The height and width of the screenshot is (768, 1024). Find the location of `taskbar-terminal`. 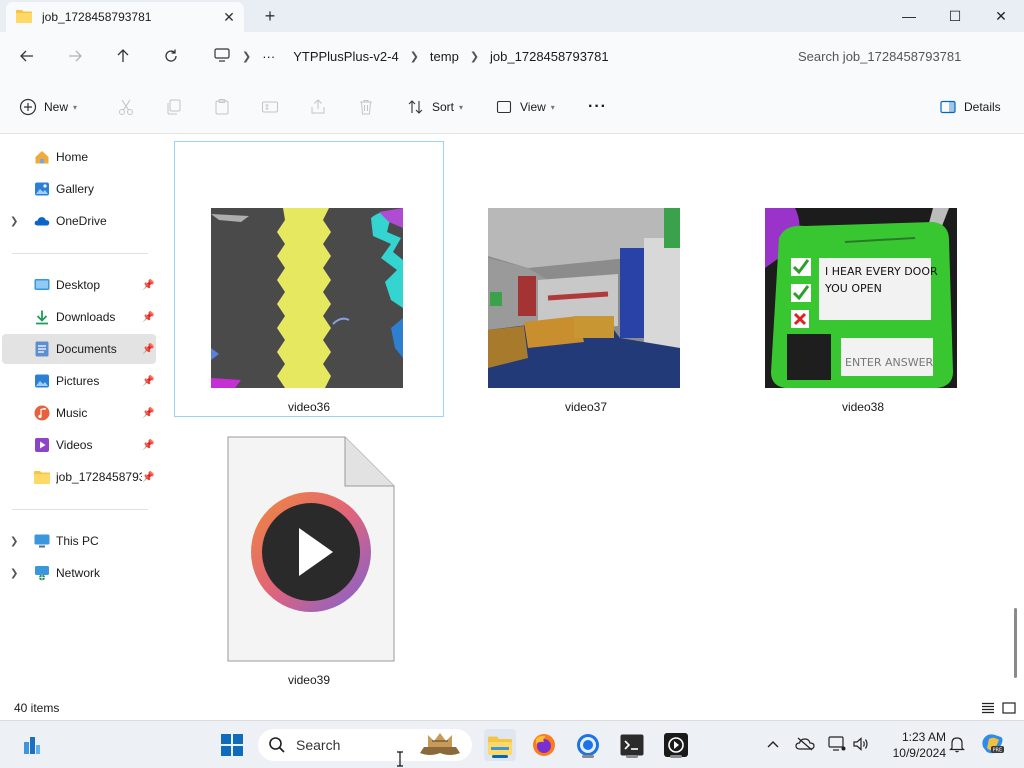

taskbar-terminal is located at coordinates (632, 745).